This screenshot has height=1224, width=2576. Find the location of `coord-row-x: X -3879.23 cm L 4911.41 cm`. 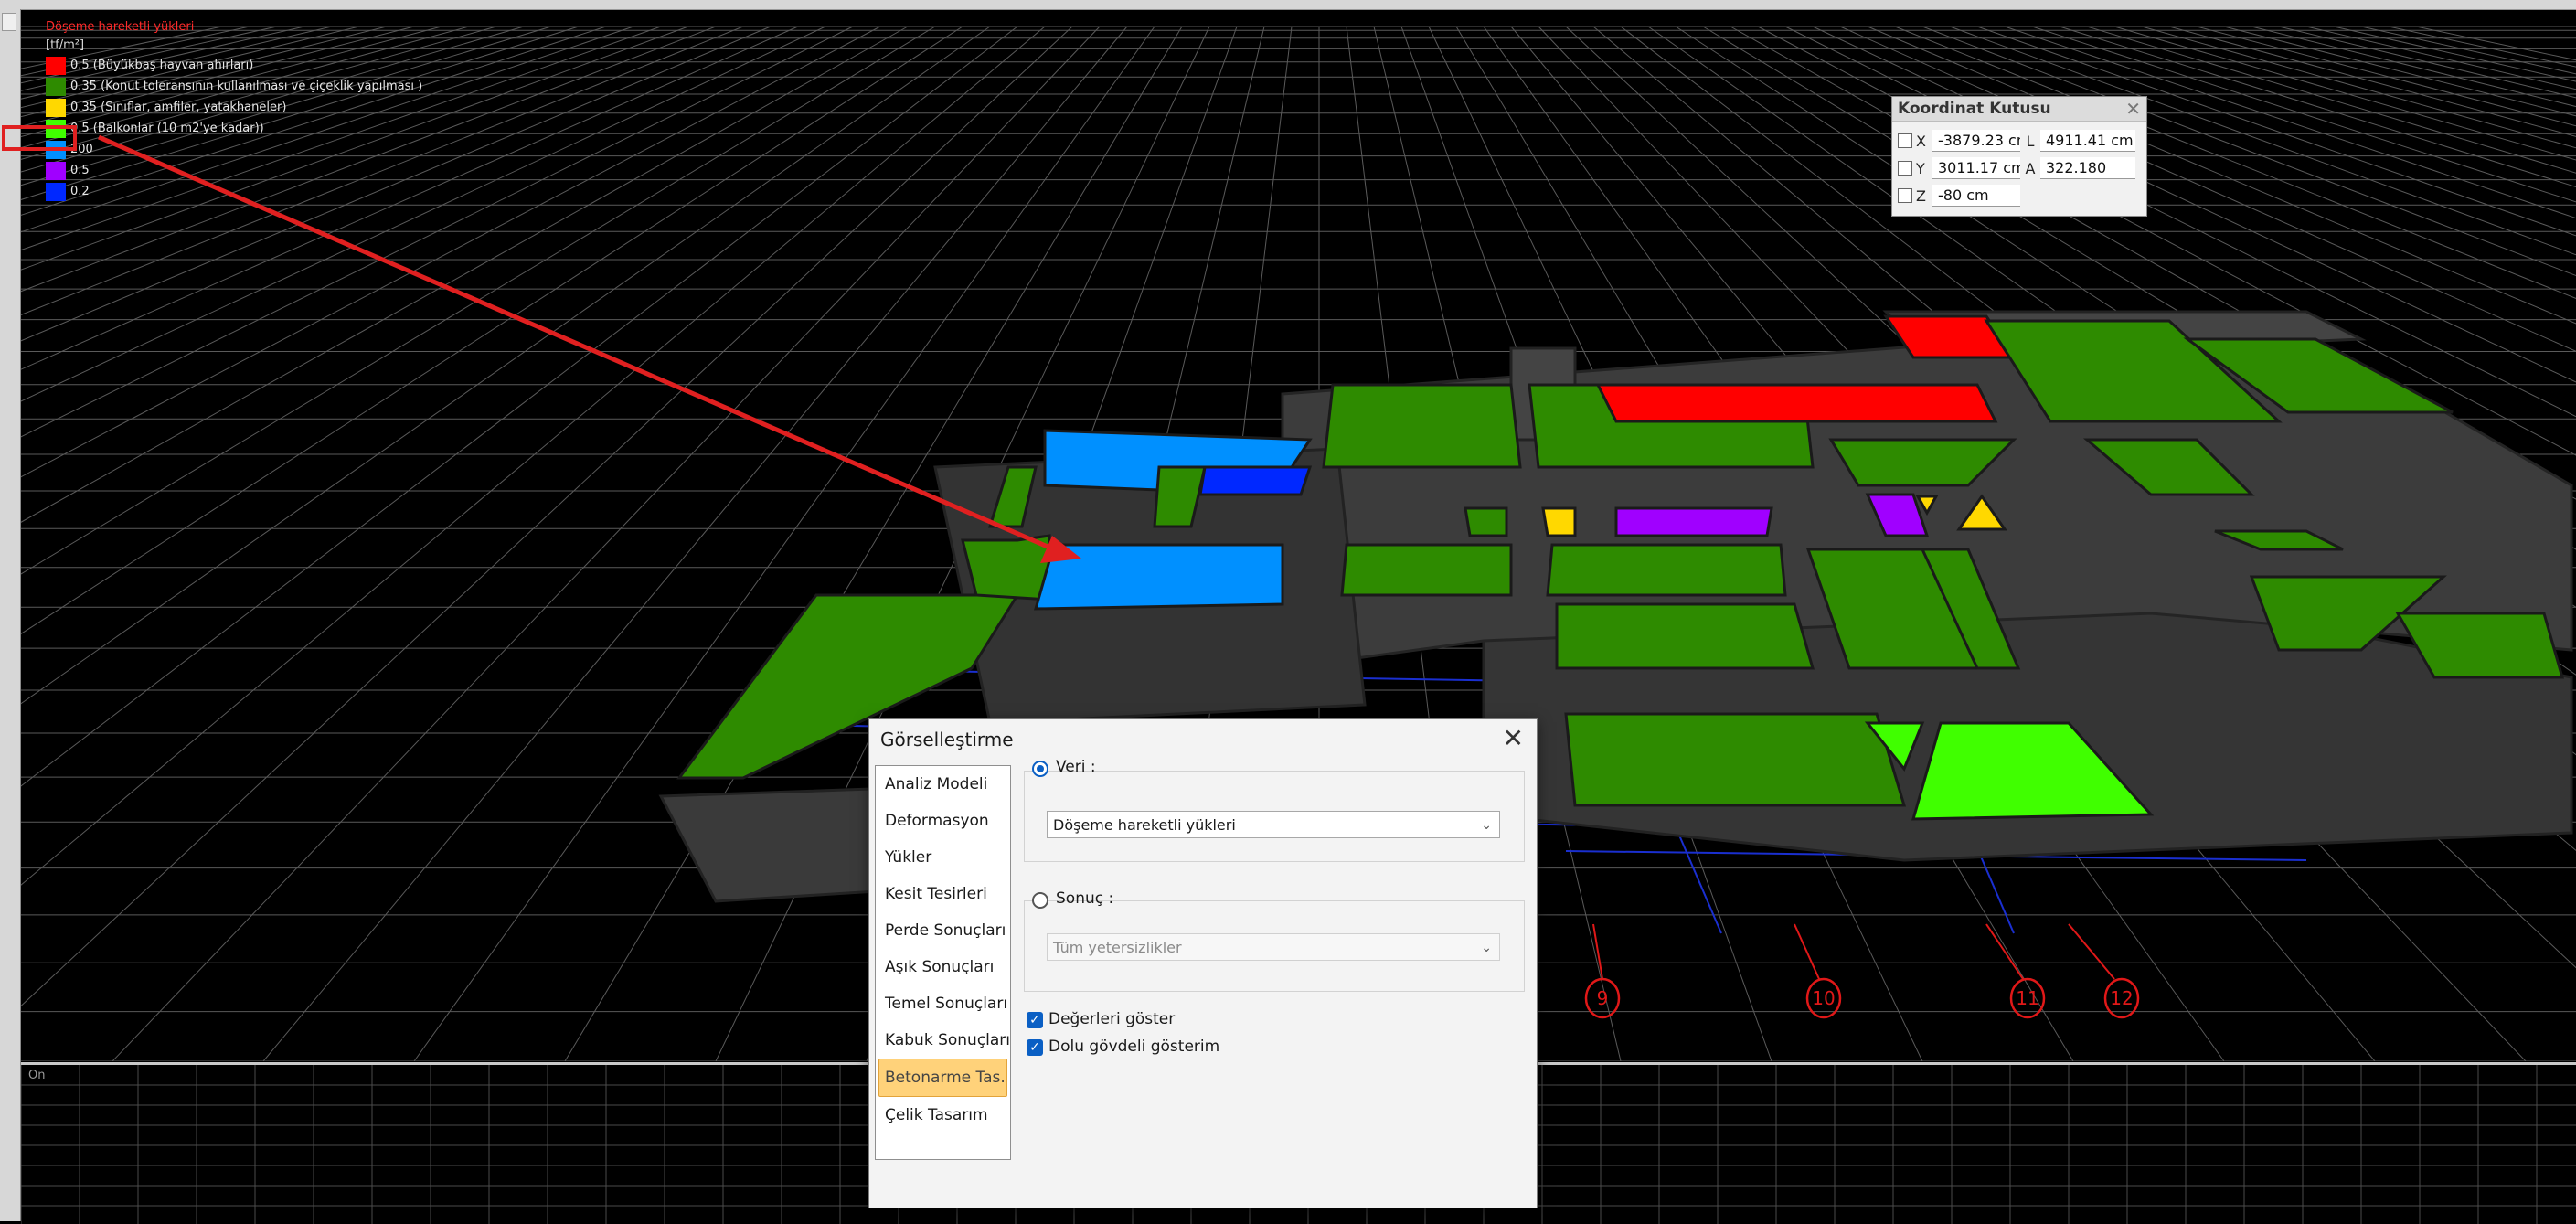

coord-row-x: X -3879.23 cm L 4911.41 cm is located at coordinates (2016, 141).